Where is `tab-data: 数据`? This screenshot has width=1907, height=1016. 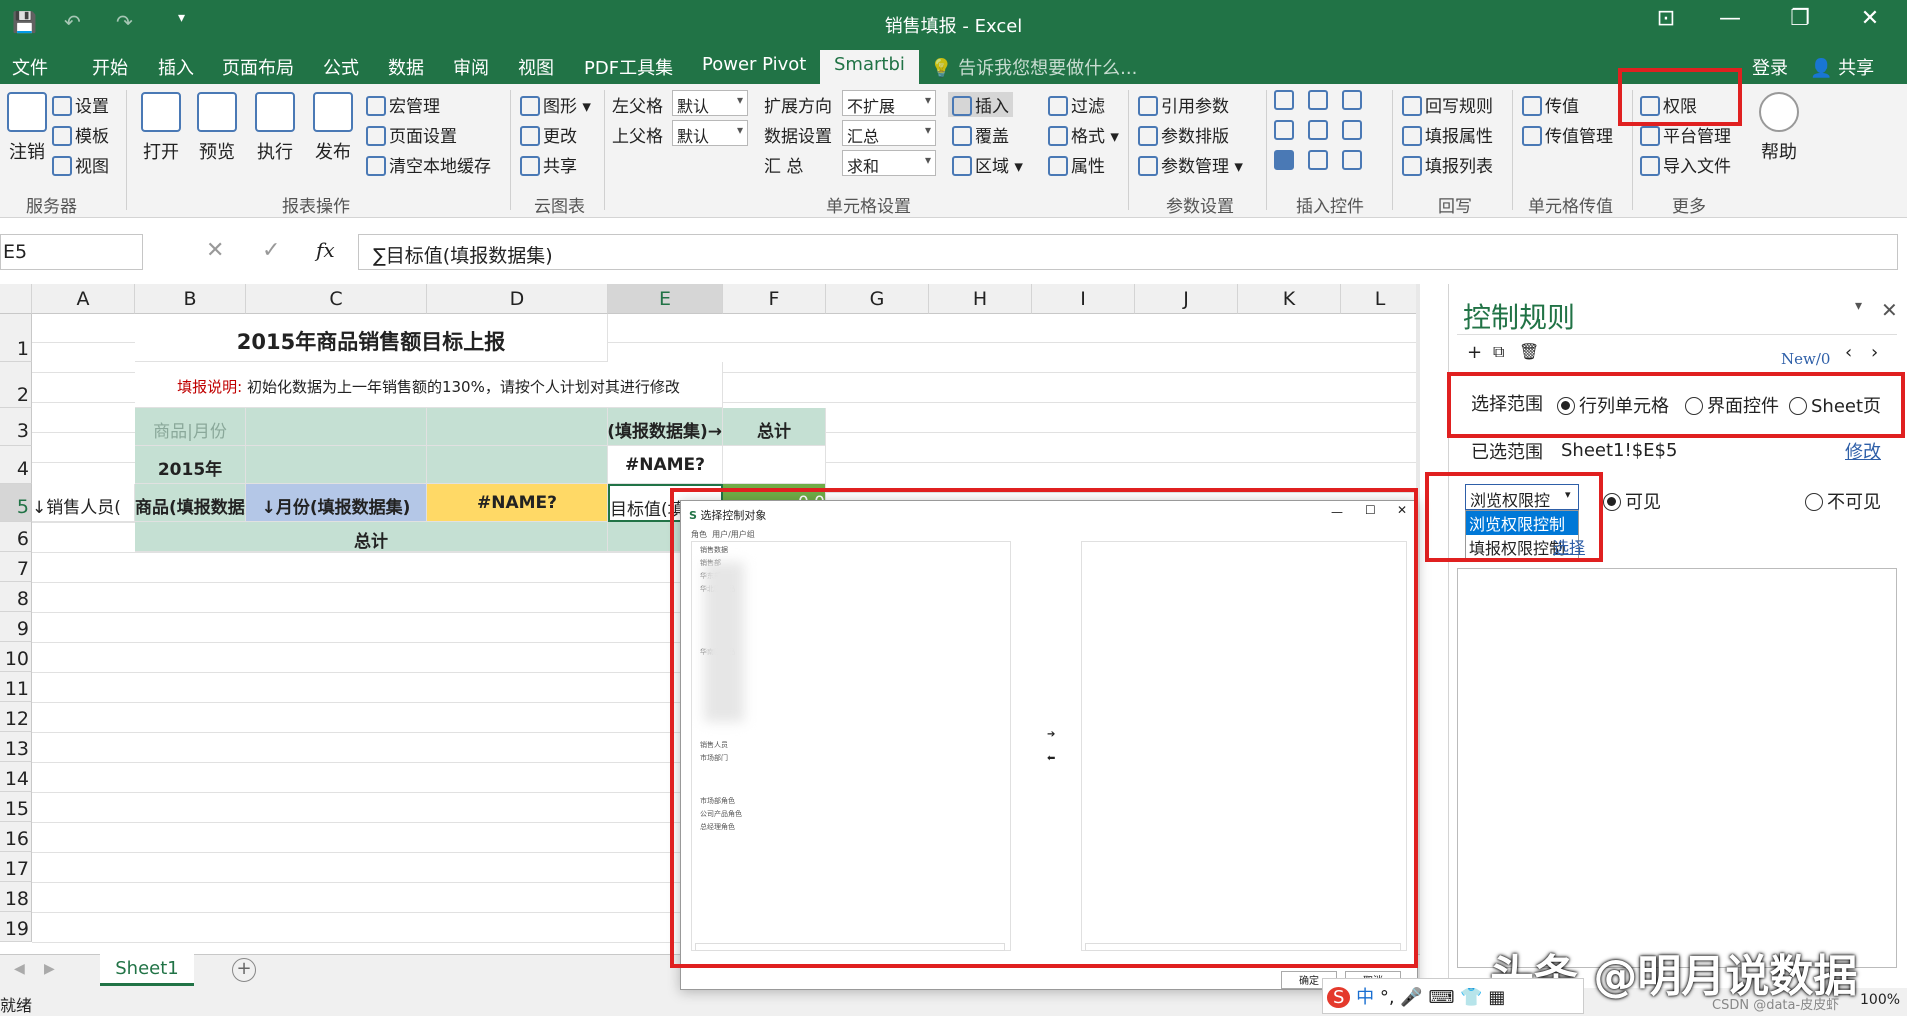
tab-data: 数据 is located at coordinates (406, 67).